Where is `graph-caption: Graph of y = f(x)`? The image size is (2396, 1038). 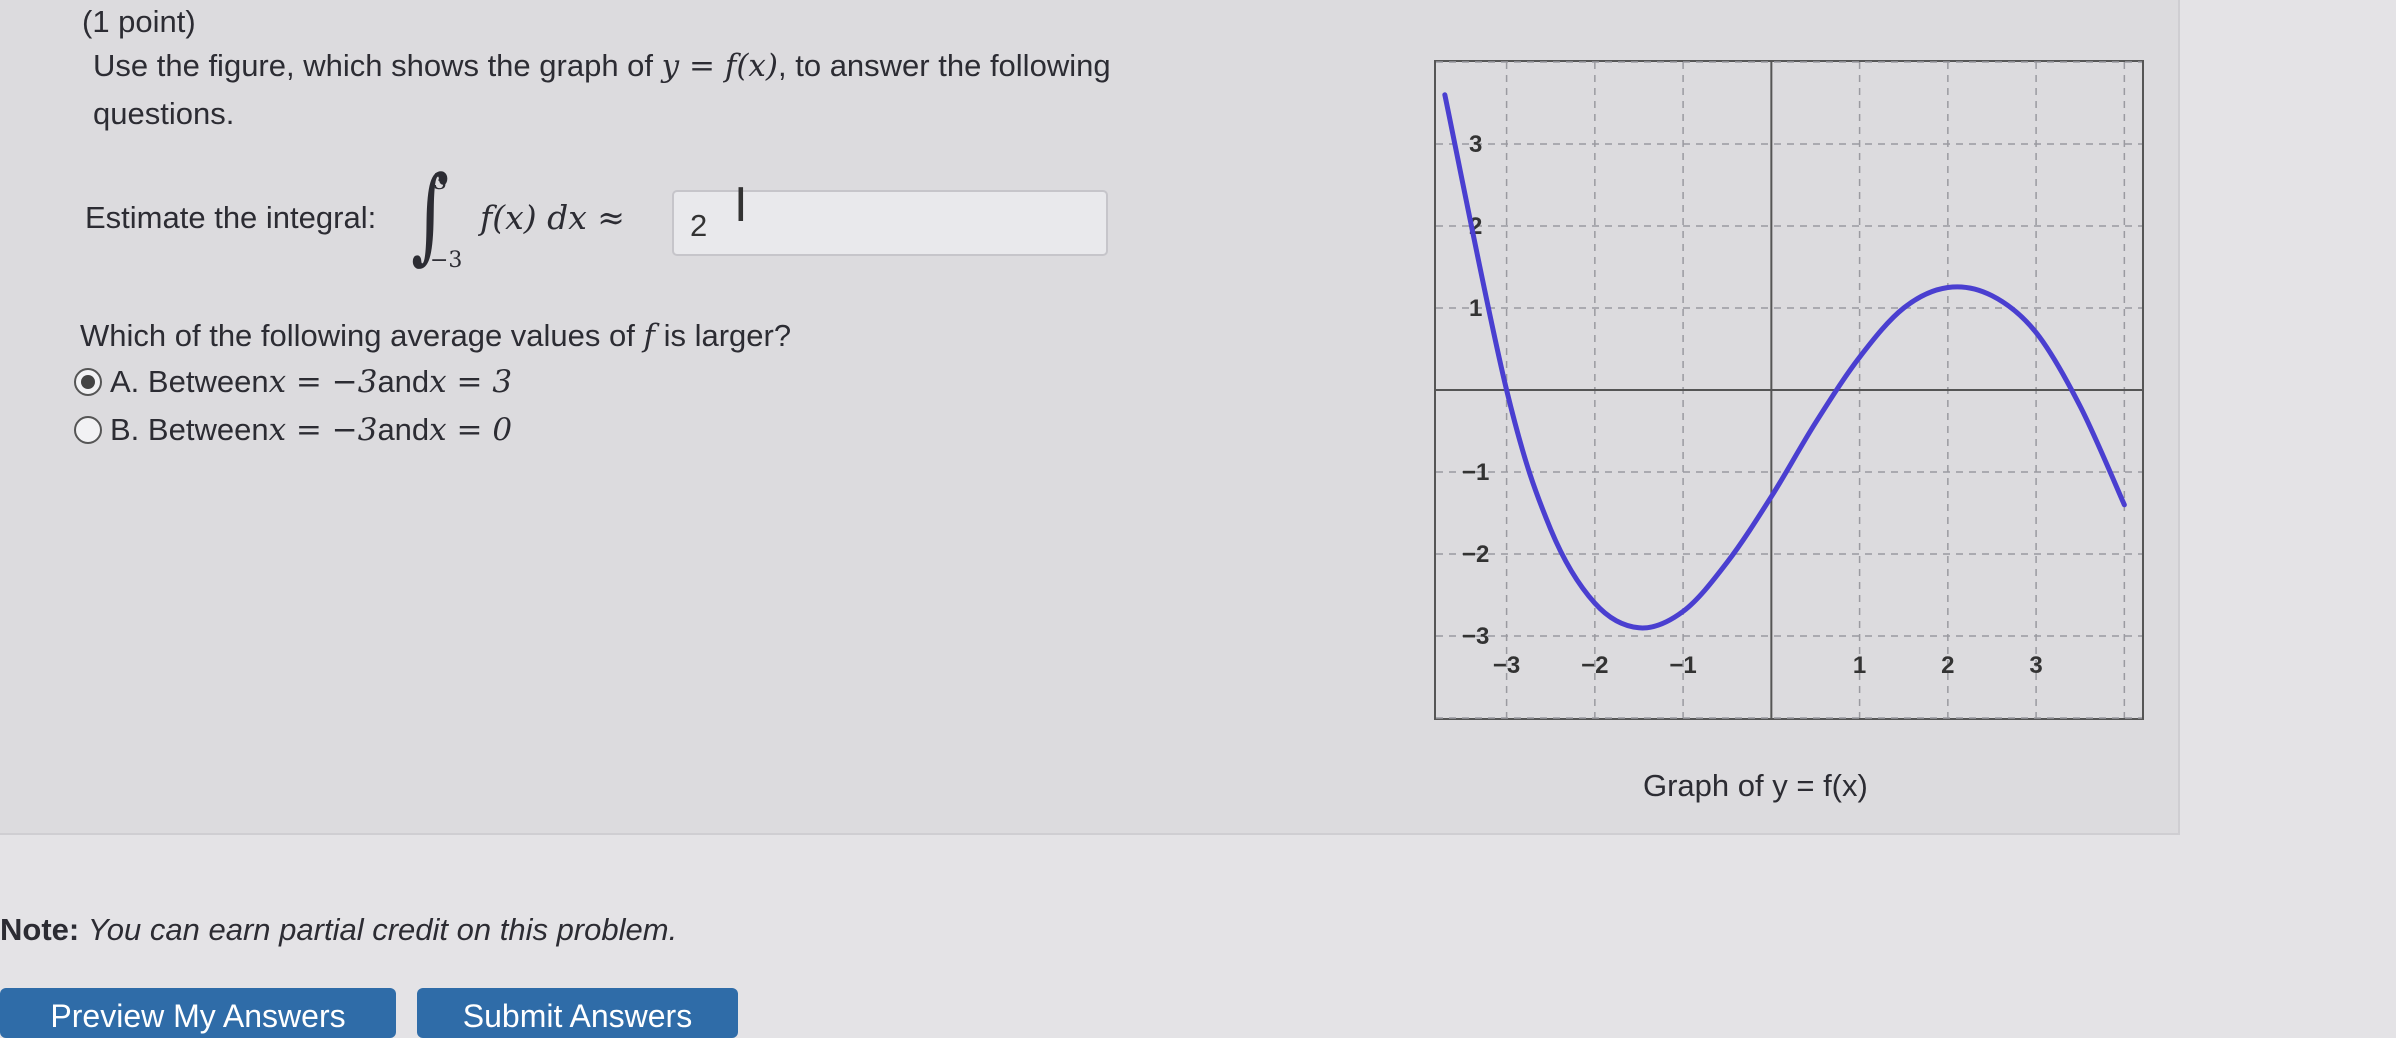 graph-caption: Graph of y = f(x) is located at coordinates (1755, 785).